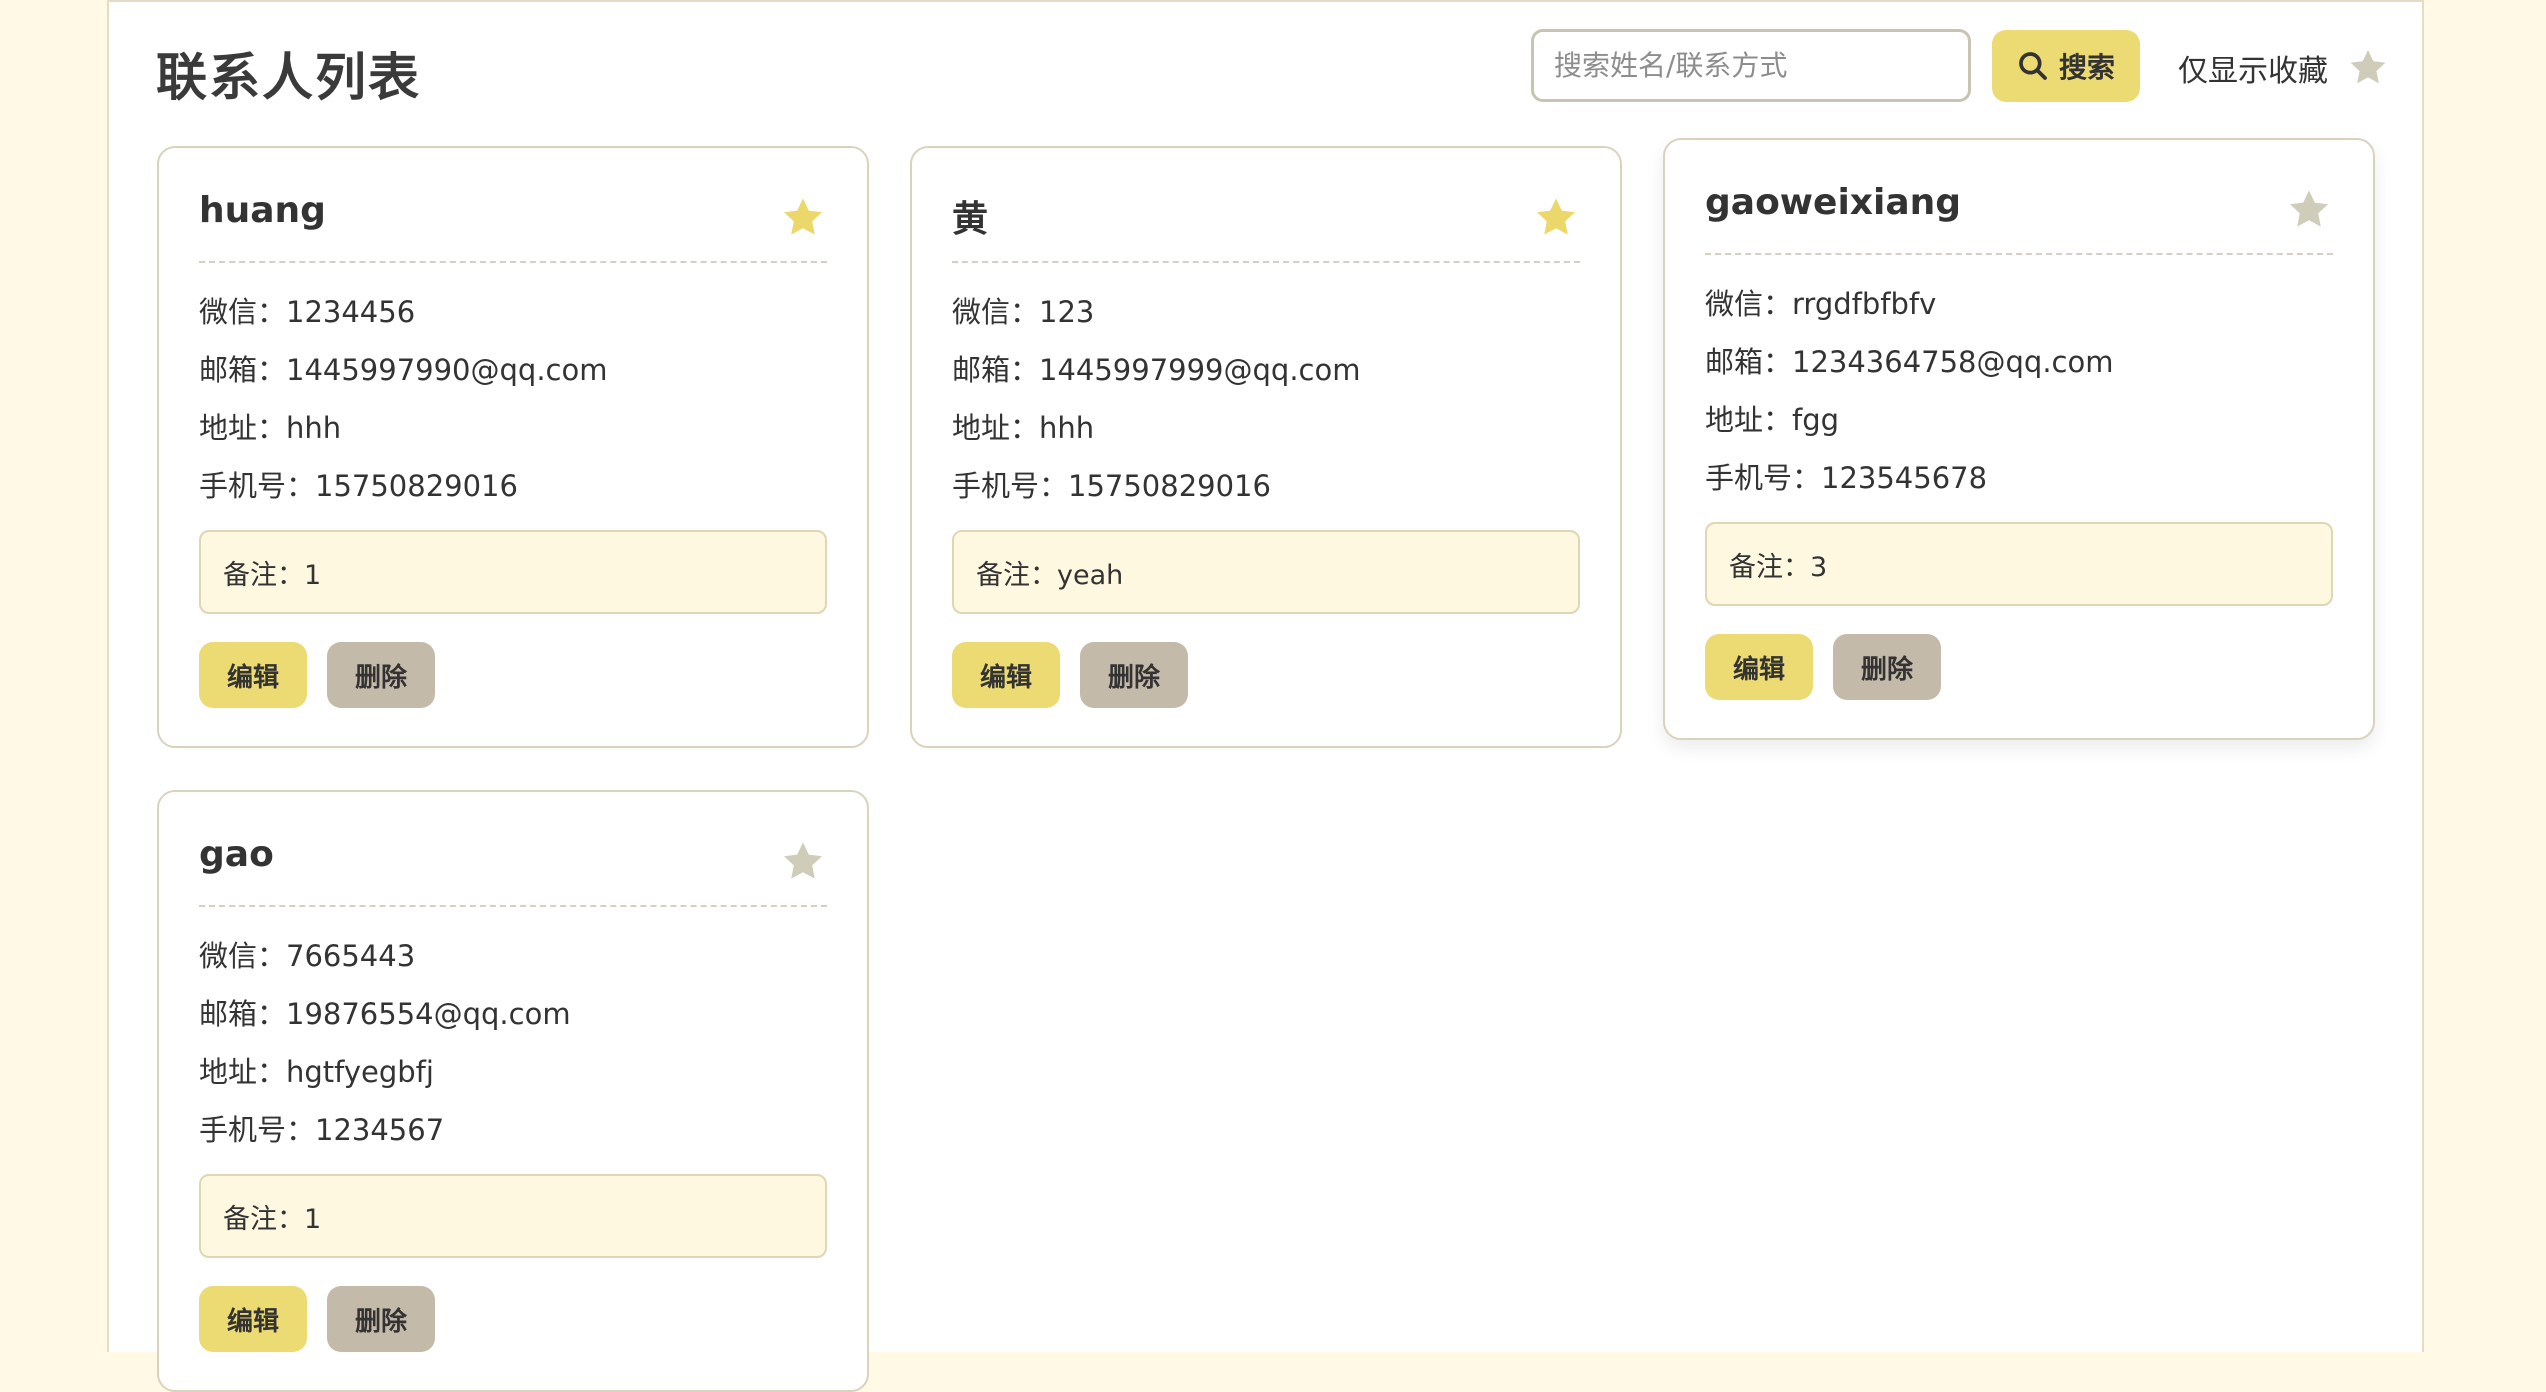  Describe the element at coordinates (262, 210) in the screenshot. I see `contact-name: huang` at that location.